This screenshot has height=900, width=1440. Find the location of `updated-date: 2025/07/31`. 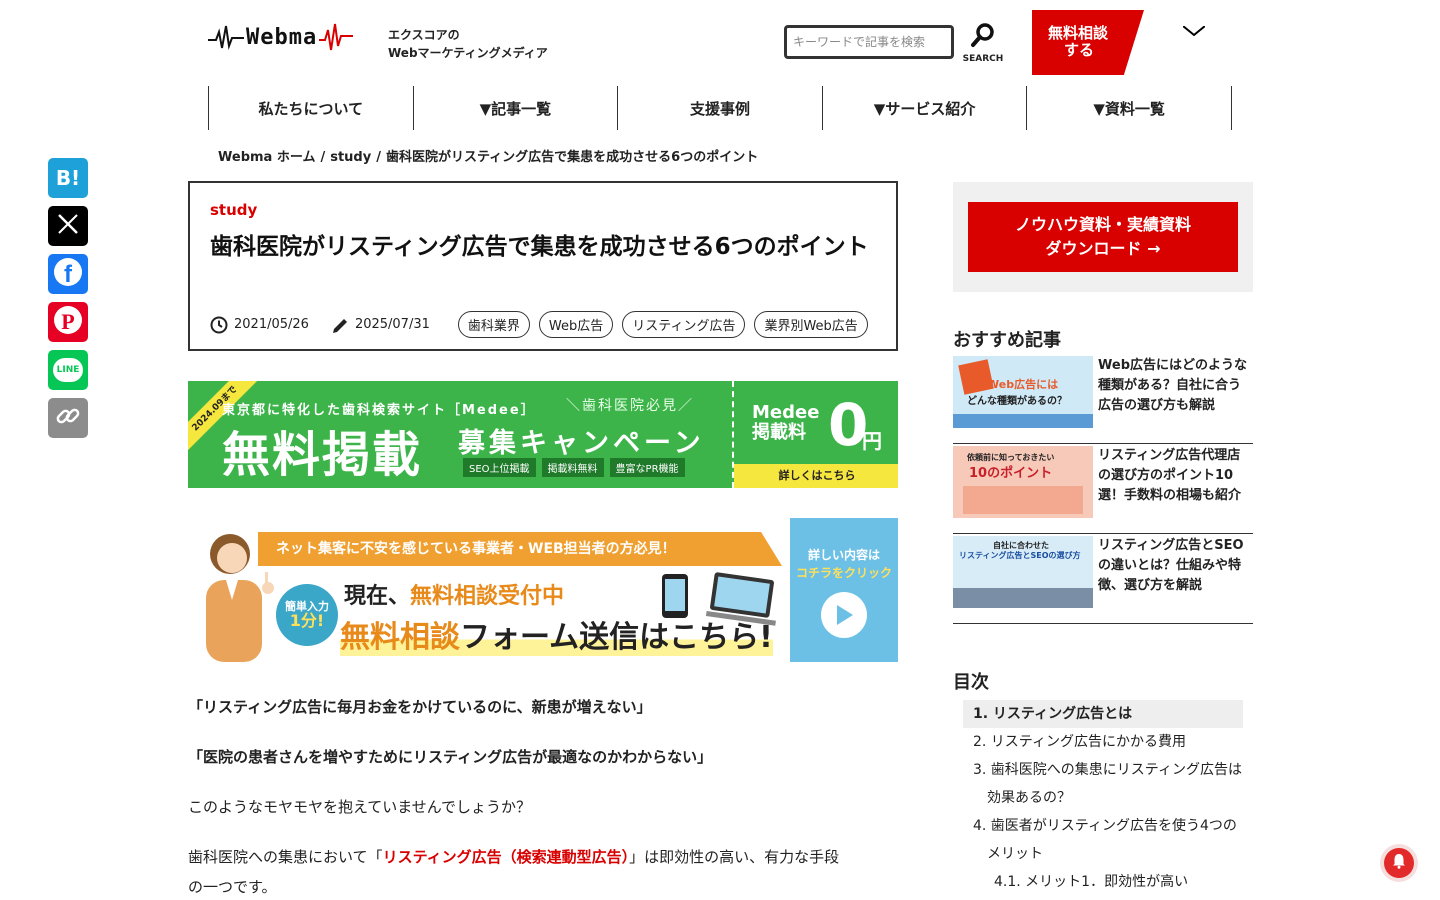

updated-date: 2025/07/31 is located at coordinates (380, 325).